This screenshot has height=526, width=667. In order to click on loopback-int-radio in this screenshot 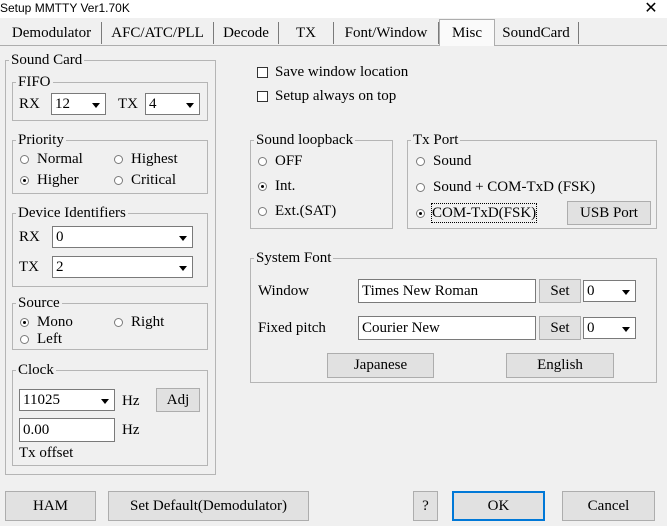, I will do `click(262, 186)`.